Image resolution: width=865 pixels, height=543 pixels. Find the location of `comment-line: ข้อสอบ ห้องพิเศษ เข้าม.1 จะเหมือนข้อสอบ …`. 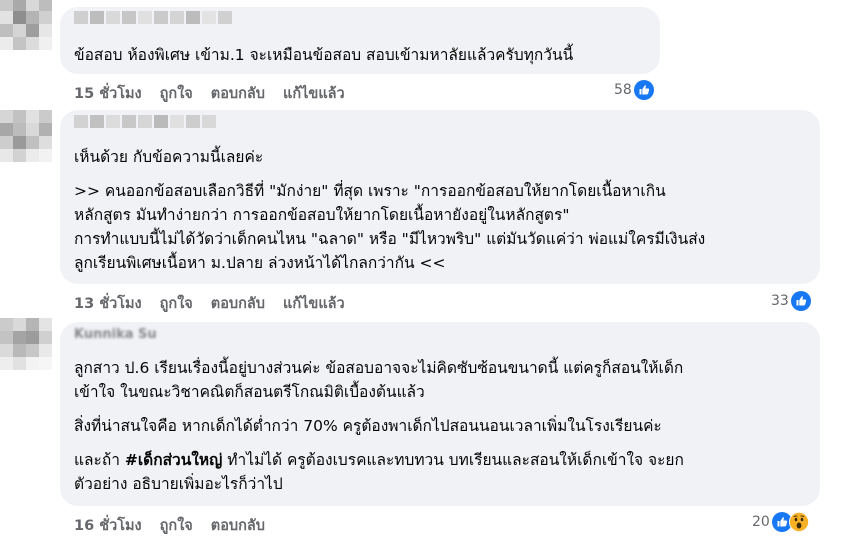

comment-line: ข้อสอบ ห้องพิเศษ เข้าม.1 จะเหมือนข้อสอบ … is located at coordinates (324, 55).